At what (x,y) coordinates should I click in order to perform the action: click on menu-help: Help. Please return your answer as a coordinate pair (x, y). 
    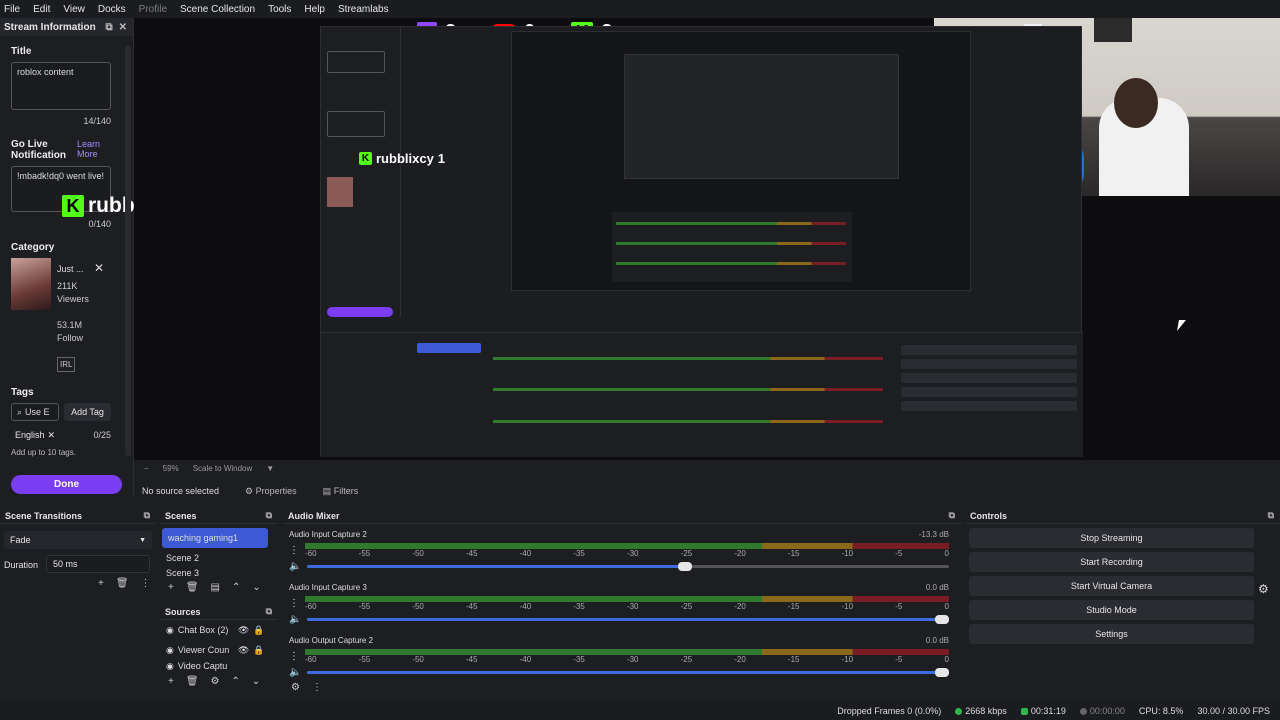
    Looking at the image, I should click on (314, 9).